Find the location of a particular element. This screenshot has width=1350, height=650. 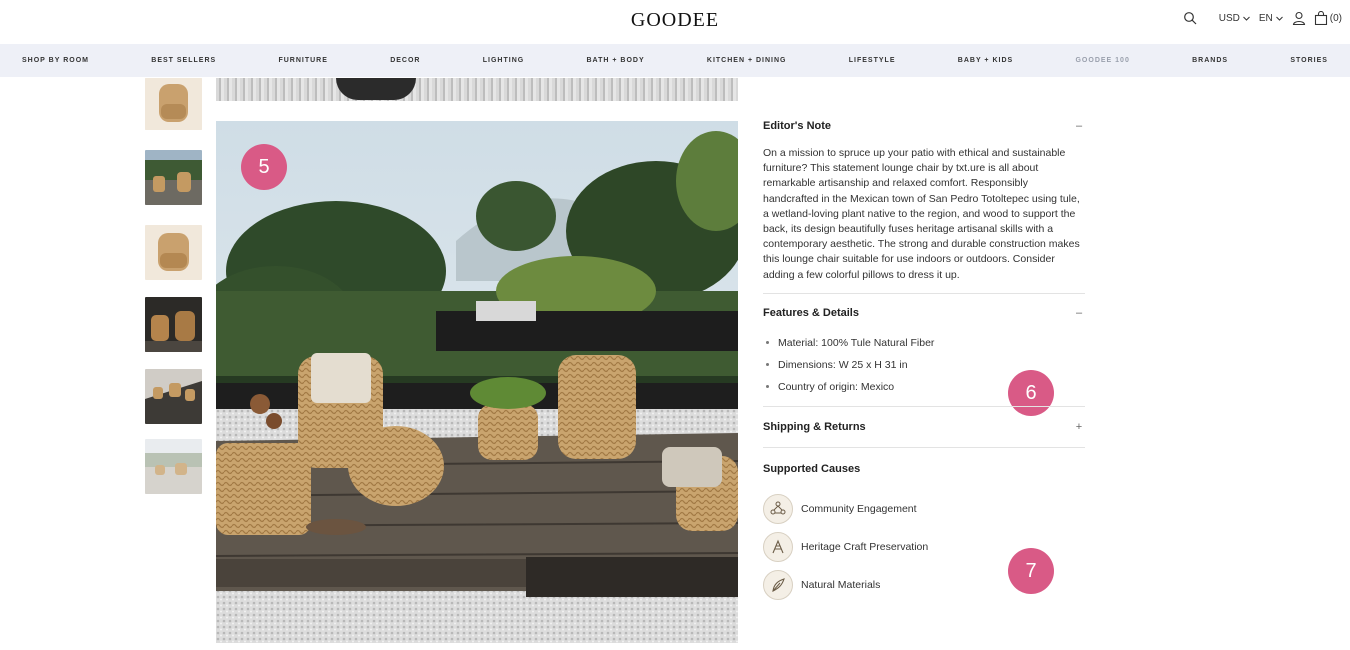

currency-selector: USD is located at coordinates (1235, 18).